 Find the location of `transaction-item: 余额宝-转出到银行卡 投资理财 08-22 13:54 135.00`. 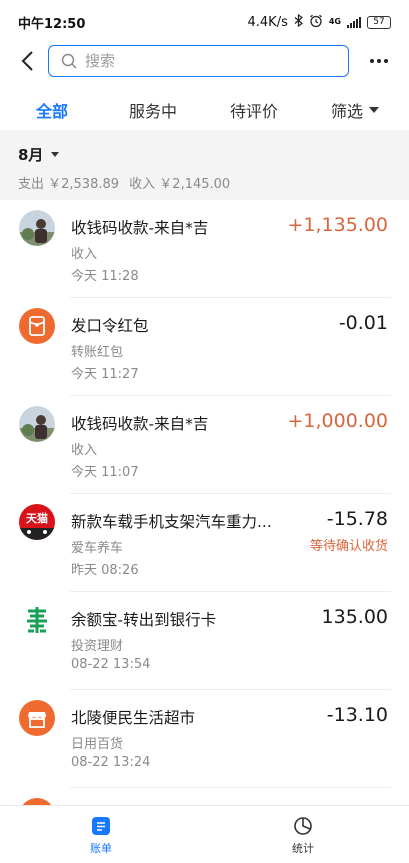

transaction-item: 余额宝-转出到银行卡 投资理财 08-22 13:54 135.00 is located at coordinates (204, 641).